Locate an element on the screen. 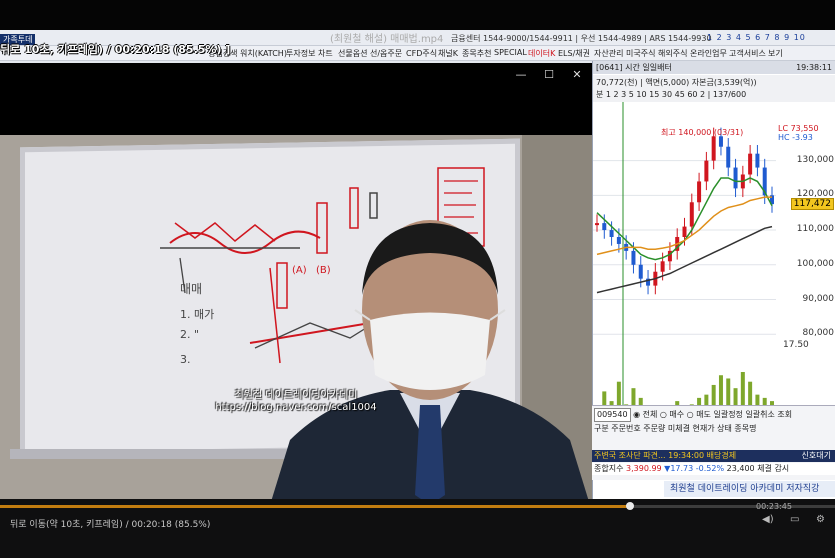 The height and width of the screenshot is (558, 835). seek-bar is located at coordinates (417, 506).